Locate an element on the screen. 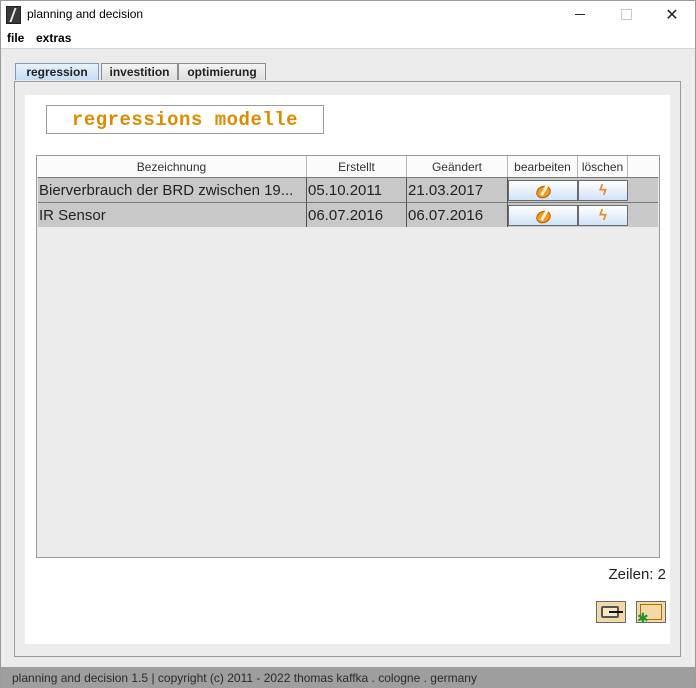 This screenshot has height=688, width=696. tab-regression: regression is located at coordinates (57, 71).